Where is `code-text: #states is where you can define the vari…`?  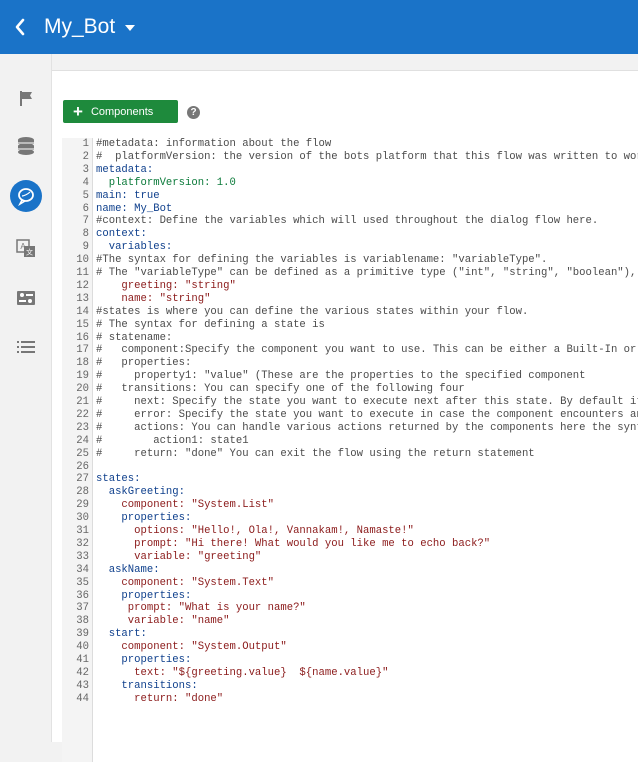
code-text: #states is where you can define the vari… is located at coordinates (312, 311).